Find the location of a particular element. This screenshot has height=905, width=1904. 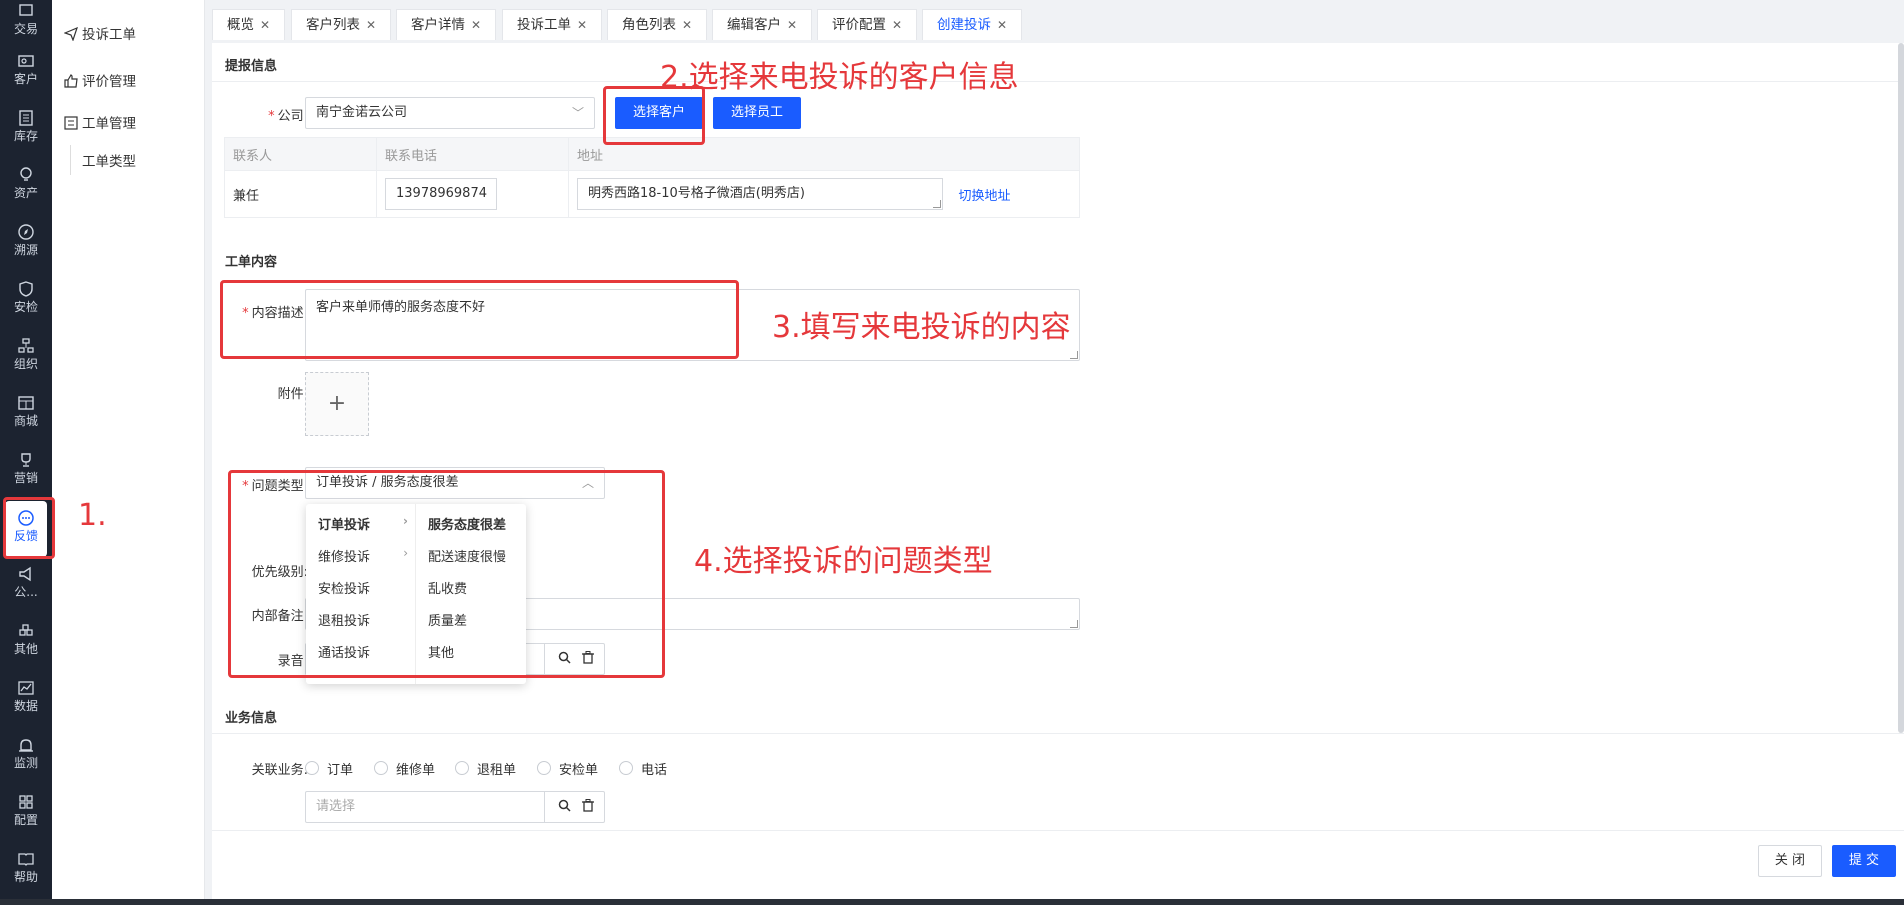

submenu-label: 工单管理 is located at coordinates (109, 124).